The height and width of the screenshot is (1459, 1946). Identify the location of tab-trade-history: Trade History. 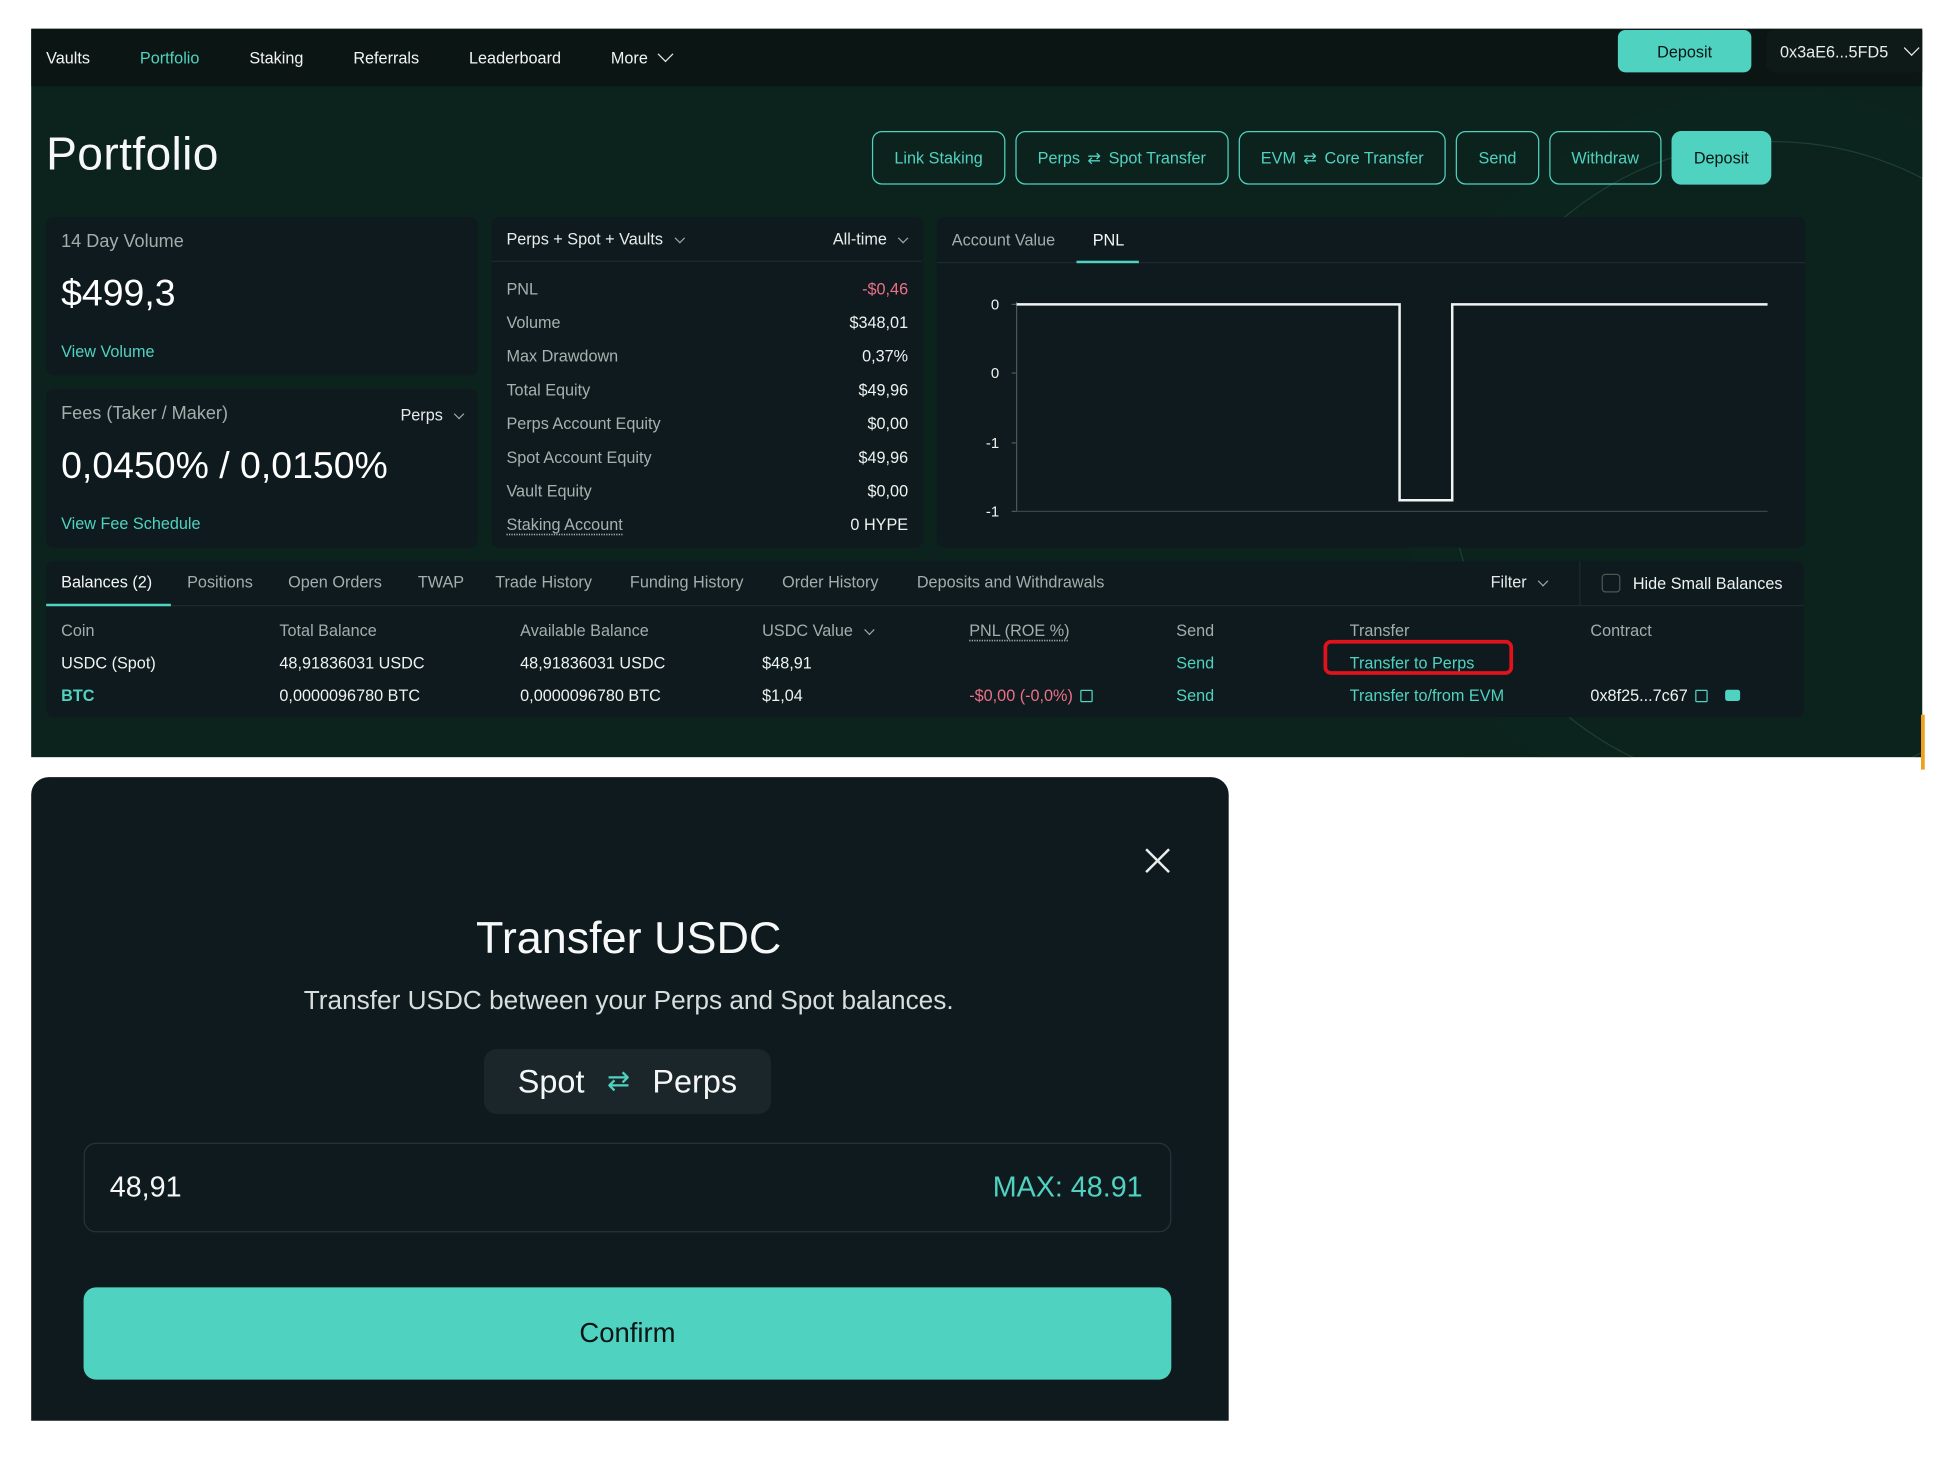
(543, 582).